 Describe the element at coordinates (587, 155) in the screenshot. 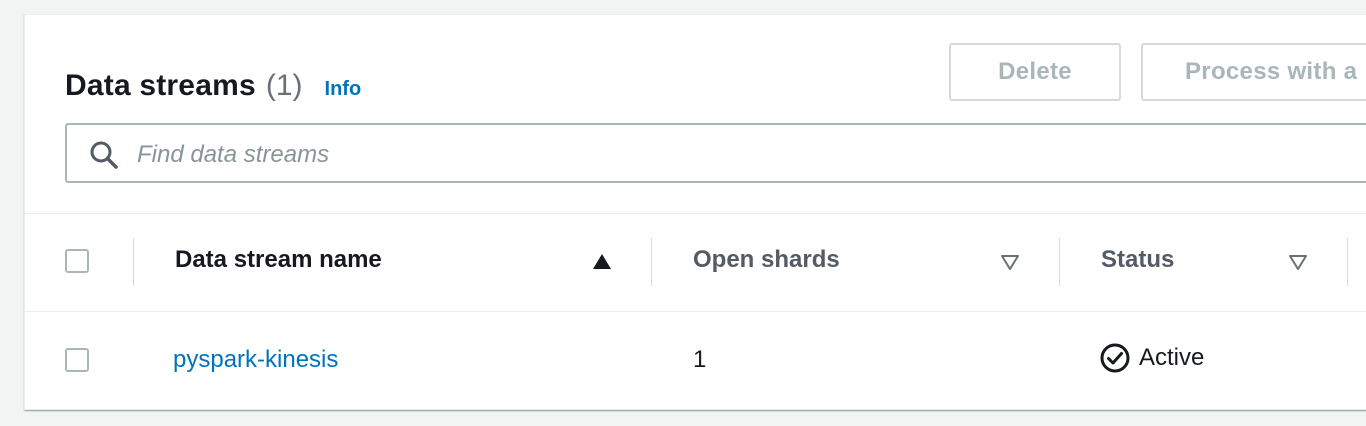

I see `search-input` at that location.